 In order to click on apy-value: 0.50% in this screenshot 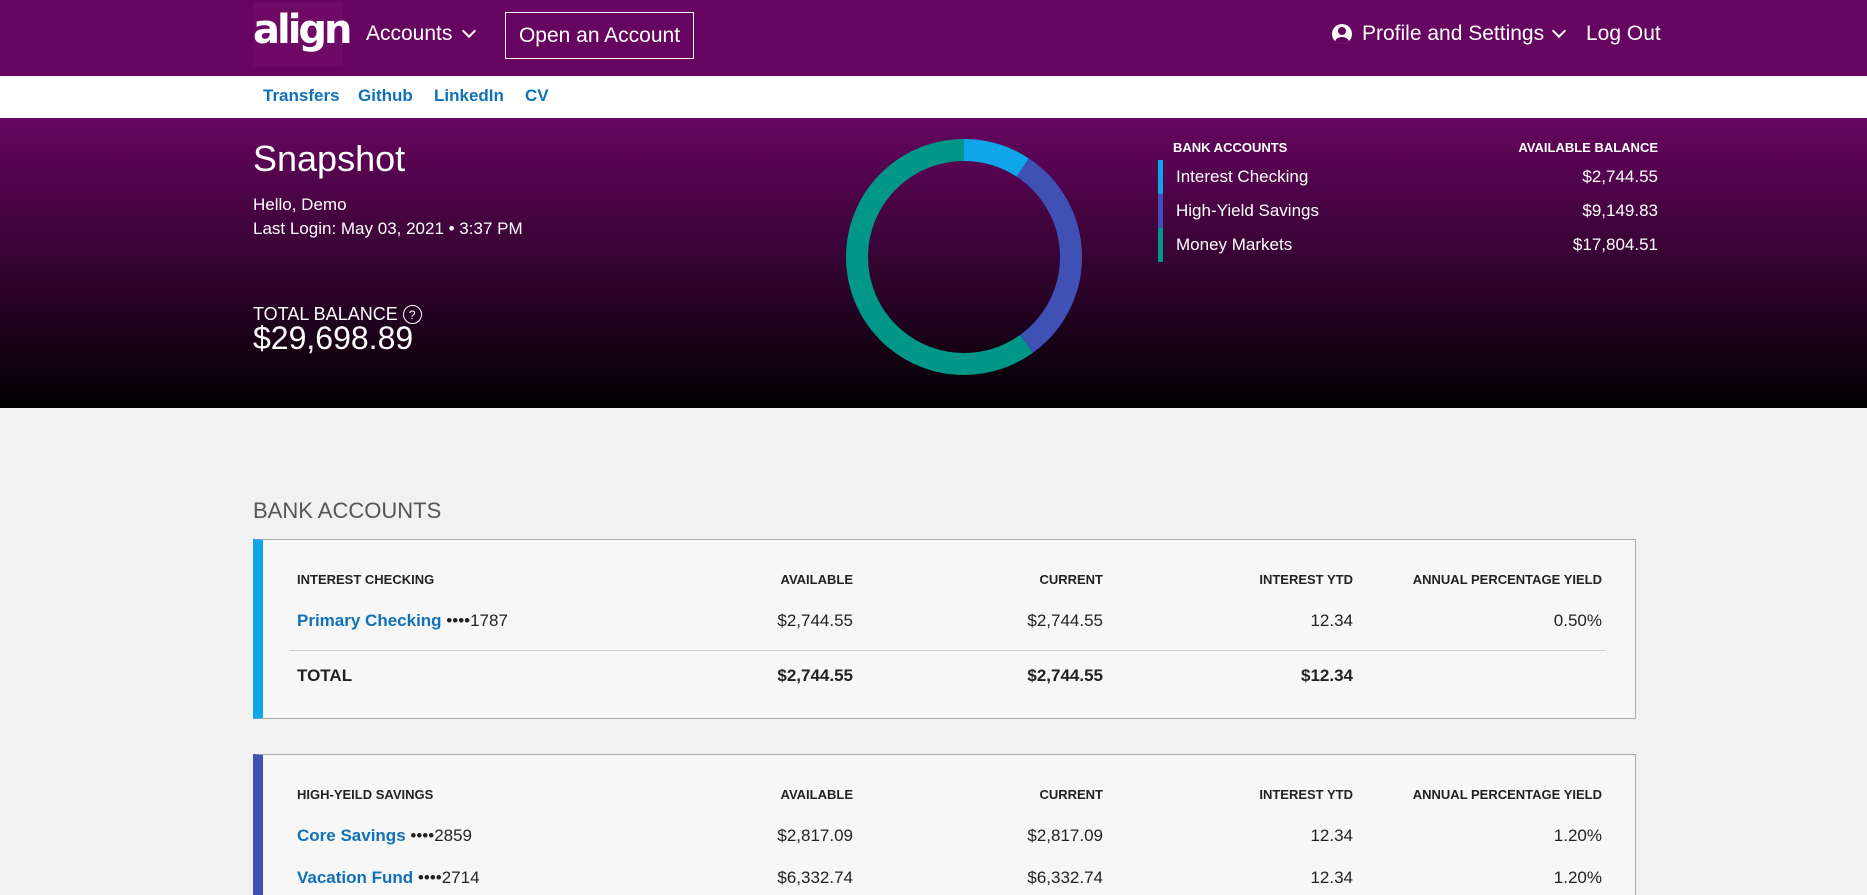, I will do `click(1577, 620)`.